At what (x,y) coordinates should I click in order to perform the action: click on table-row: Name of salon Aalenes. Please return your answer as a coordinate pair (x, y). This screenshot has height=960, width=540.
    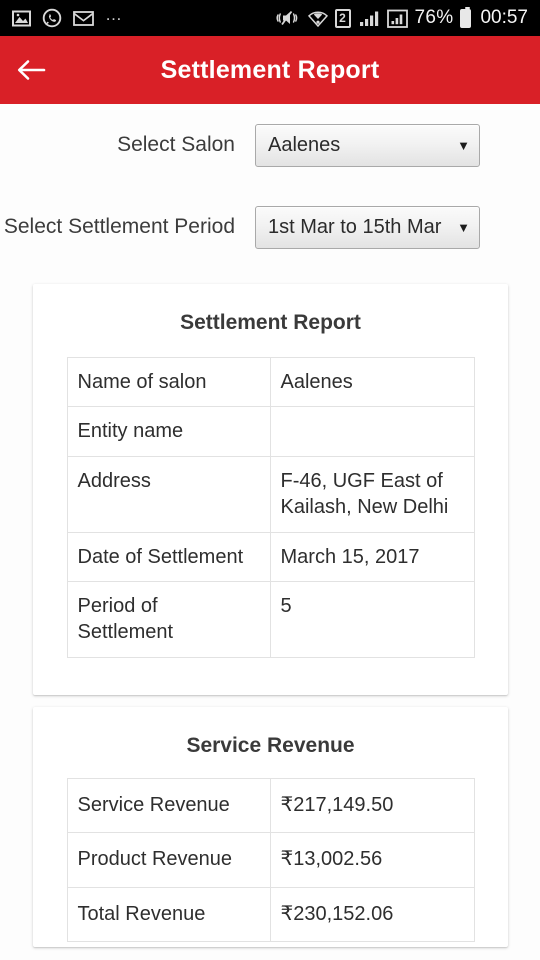
    Looking at the image, I should click on (270, 382).